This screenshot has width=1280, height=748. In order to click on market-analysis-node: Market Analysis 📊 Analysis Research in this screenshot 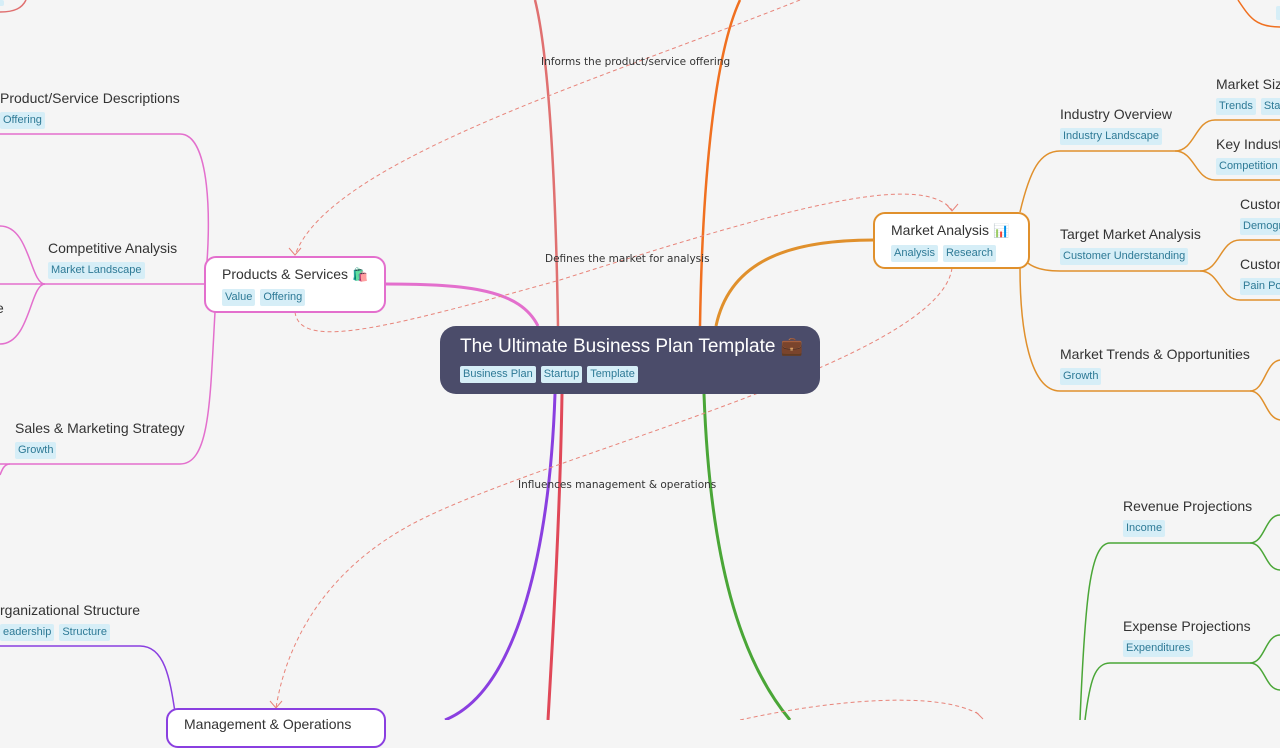, I will do `click(951, 240)`.